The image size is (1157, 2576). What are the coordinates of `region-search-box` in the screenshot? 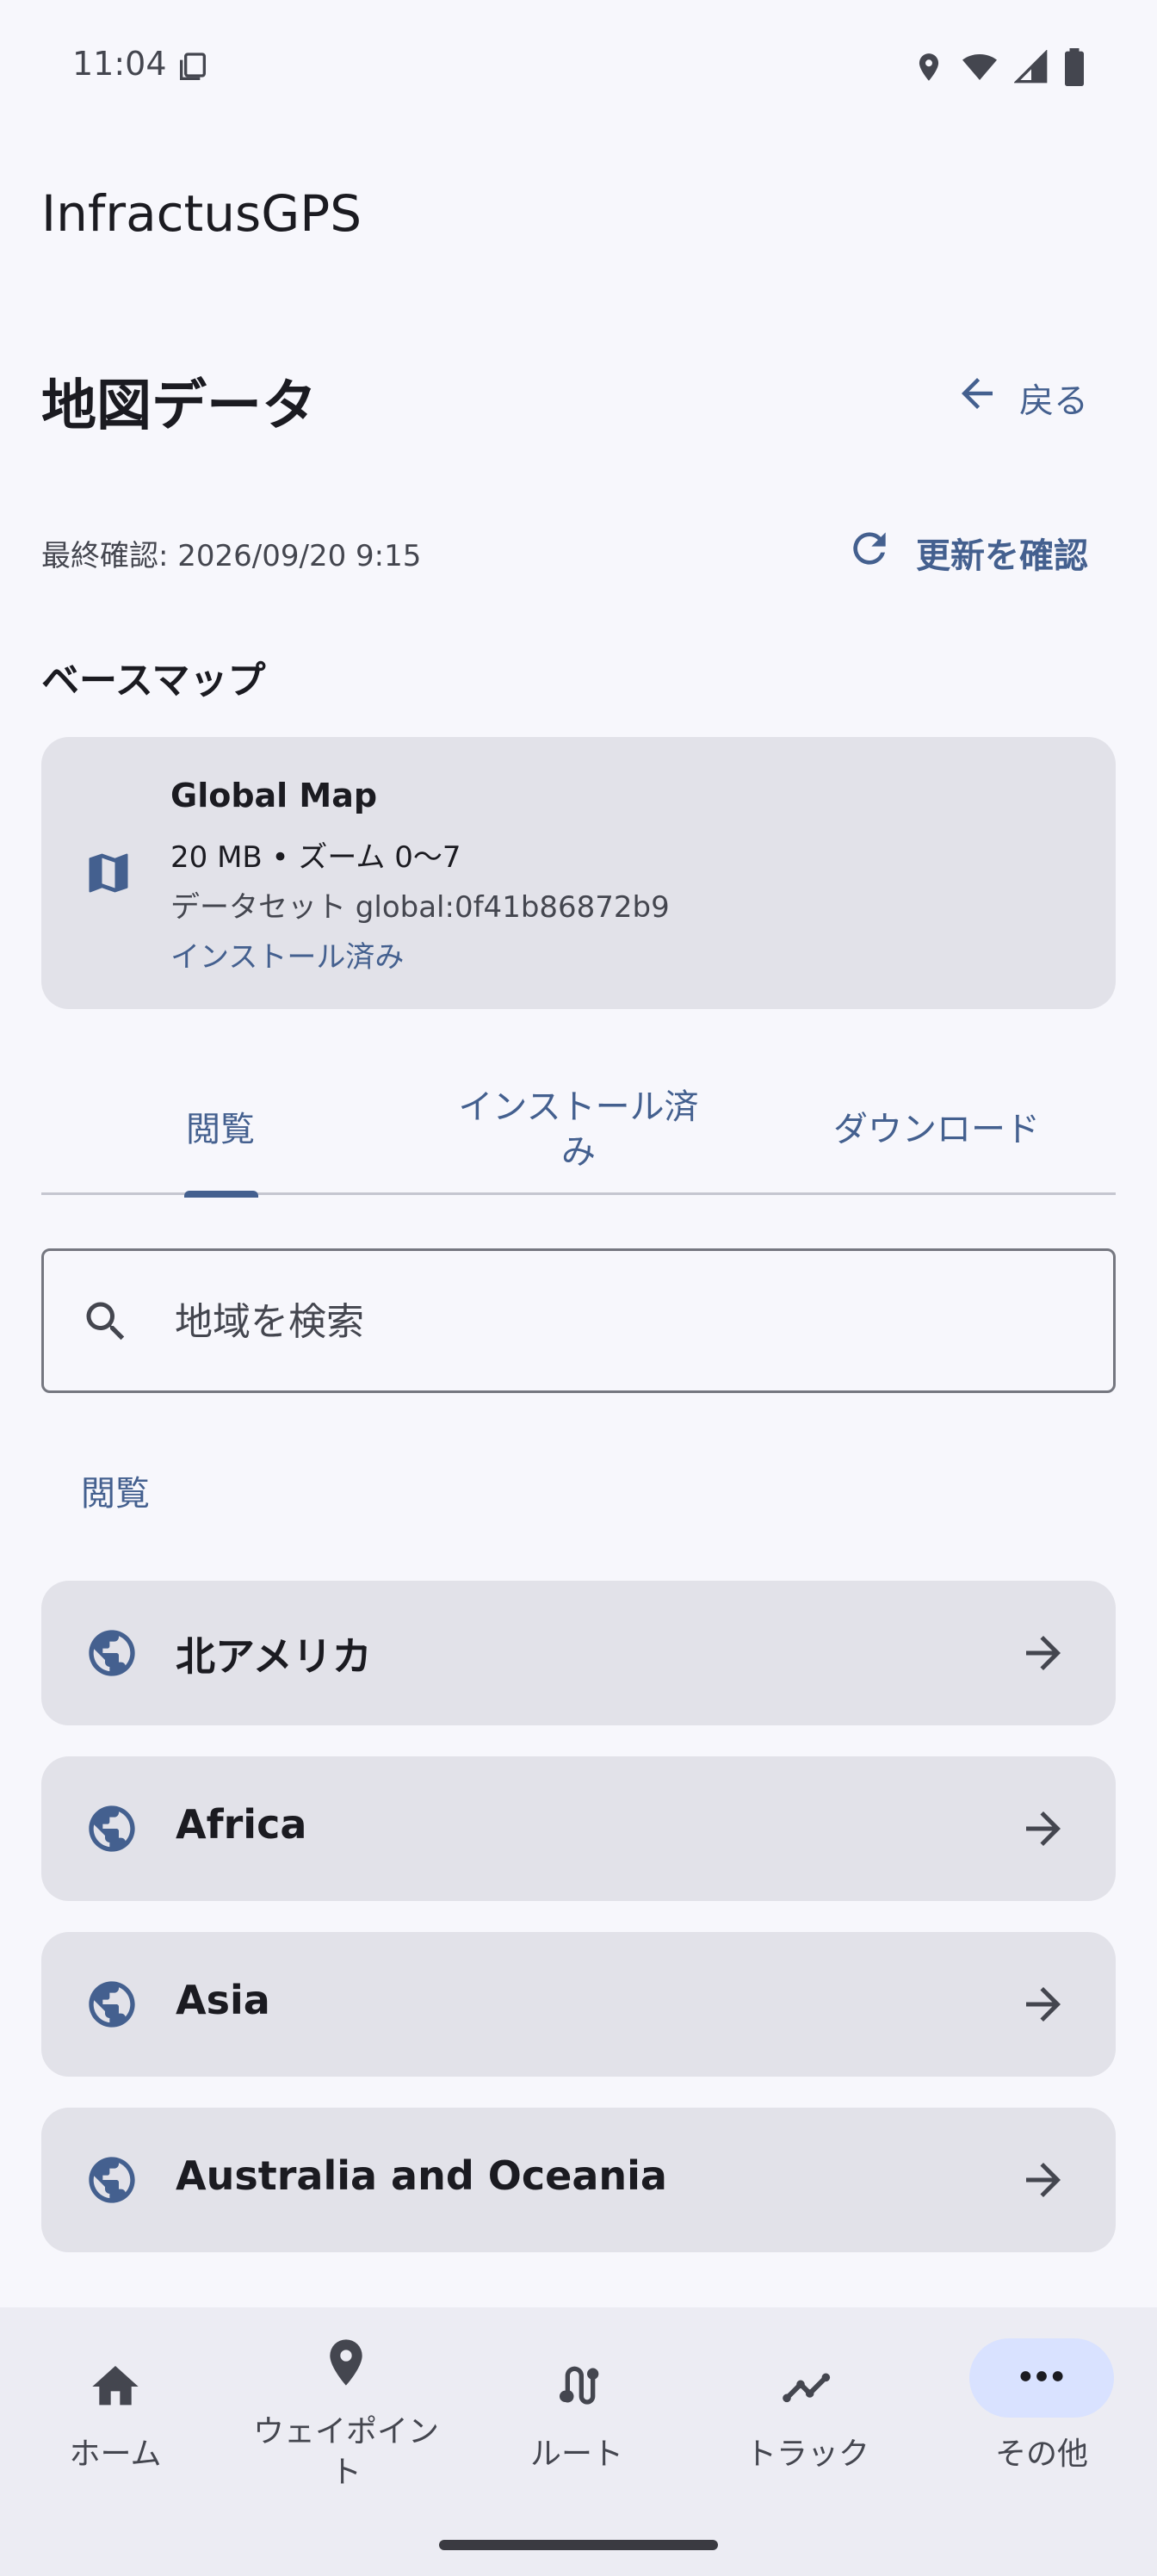 It's located at (579, 1321).